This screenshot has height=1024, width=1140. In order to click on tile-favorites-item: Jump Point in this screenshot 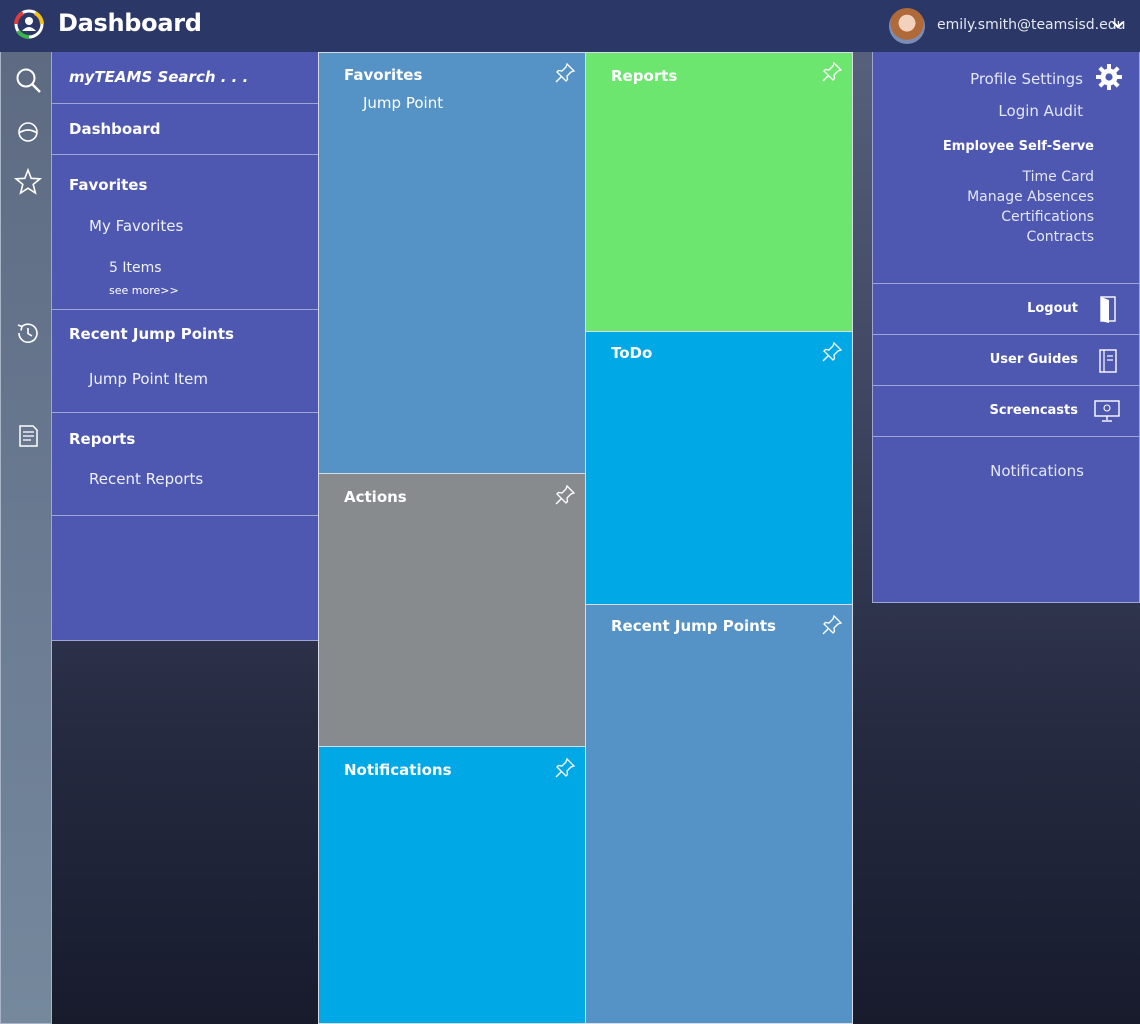, I will do `click(403, 103)`.